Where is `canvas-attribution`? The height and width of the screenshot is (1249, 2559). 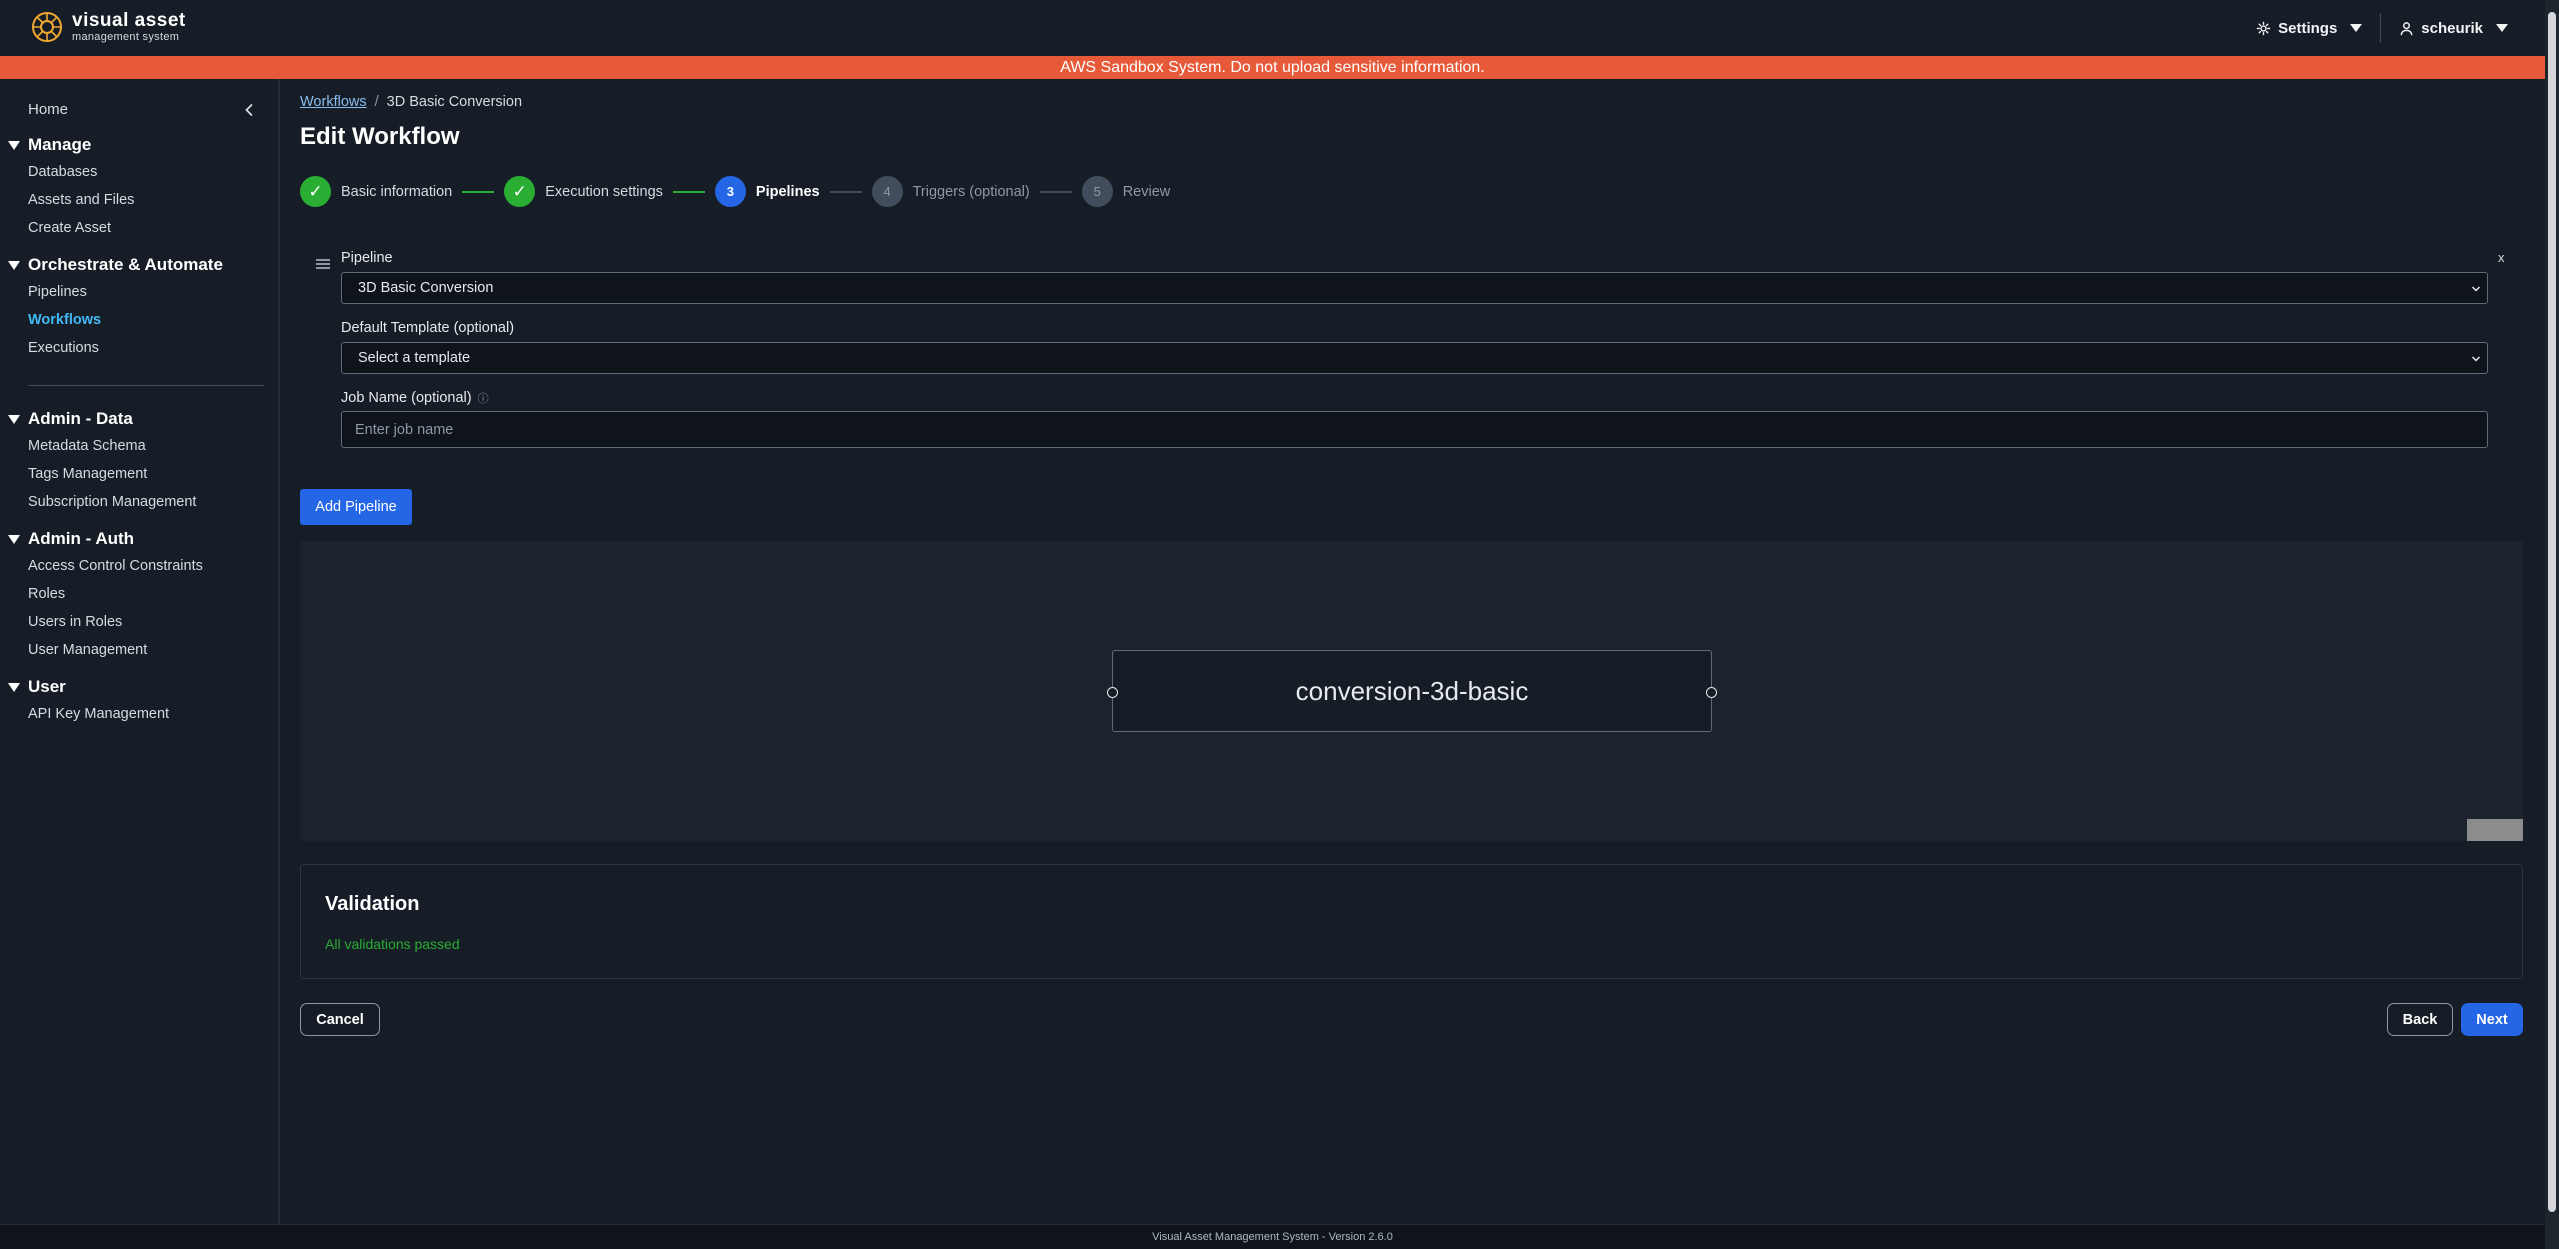 canvas-attribution is located at coordinates (2495, 830).